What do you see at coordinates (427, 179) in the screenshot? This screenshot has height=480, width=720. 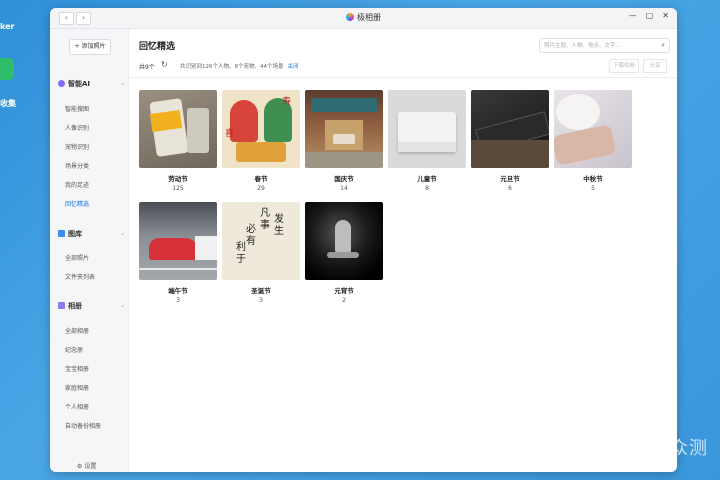 I see `memory-name: 儿童节` at bounding box center [427, 179].